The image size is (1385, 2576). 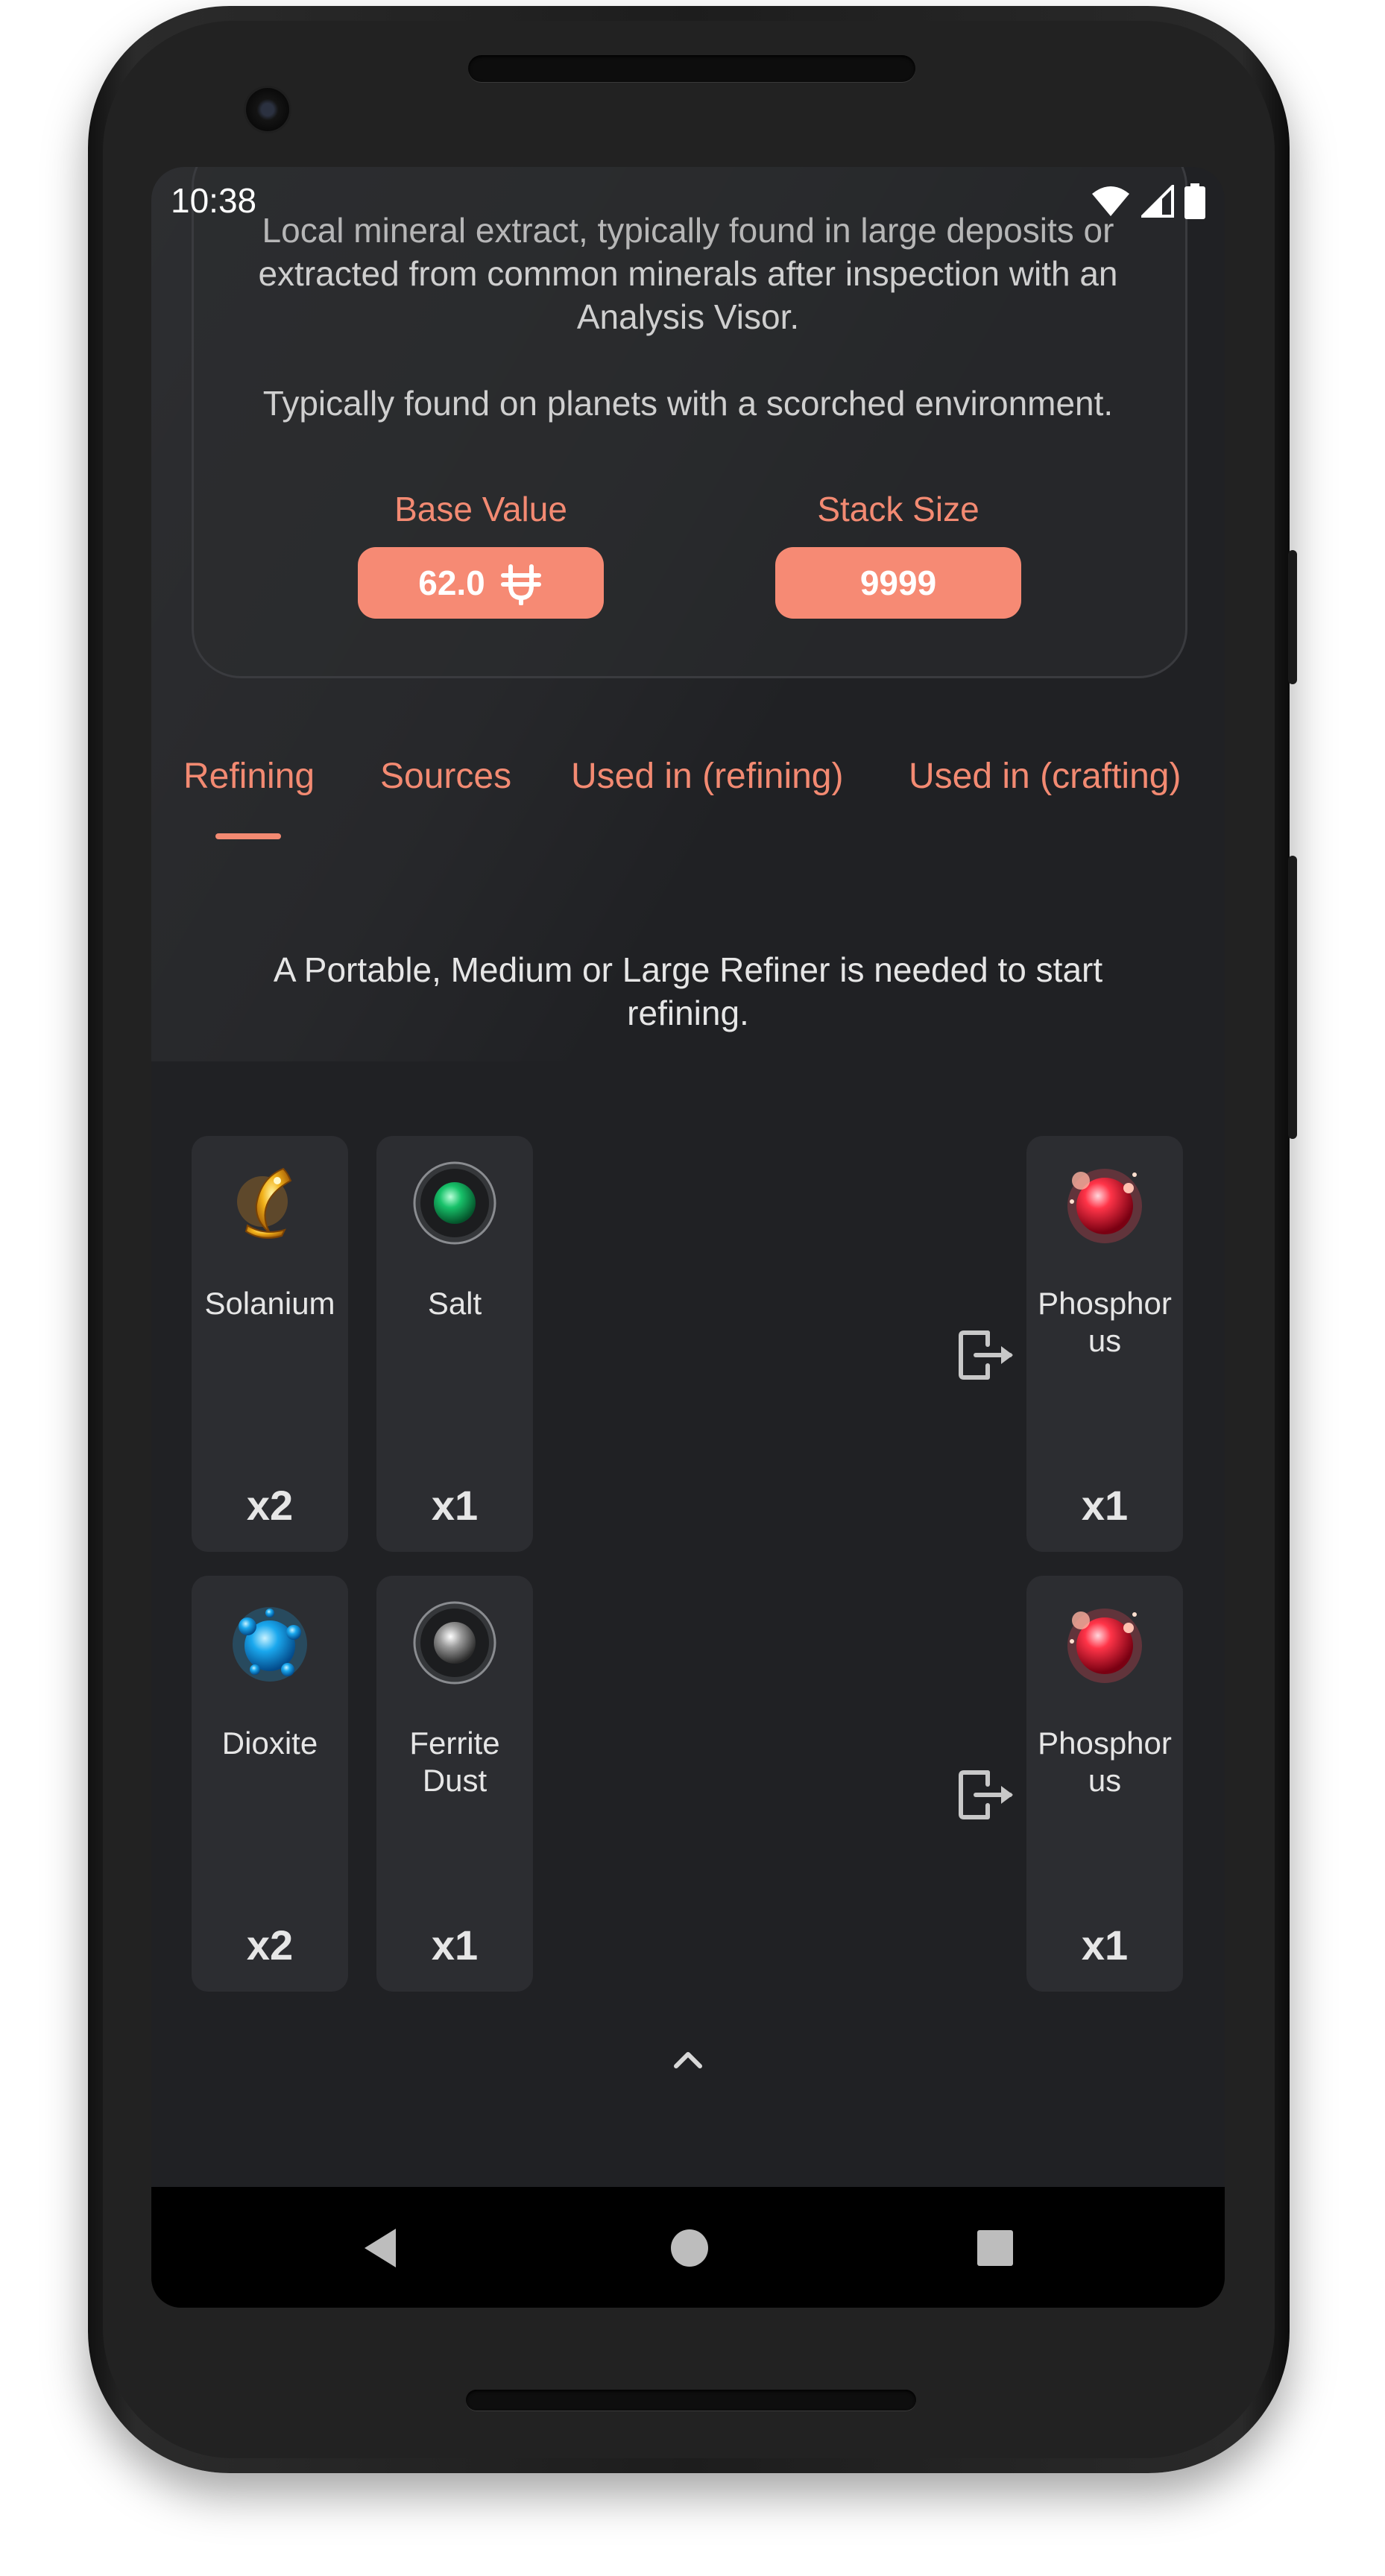 I want to click on input-name: Salt, so click(x=454, y=1304).